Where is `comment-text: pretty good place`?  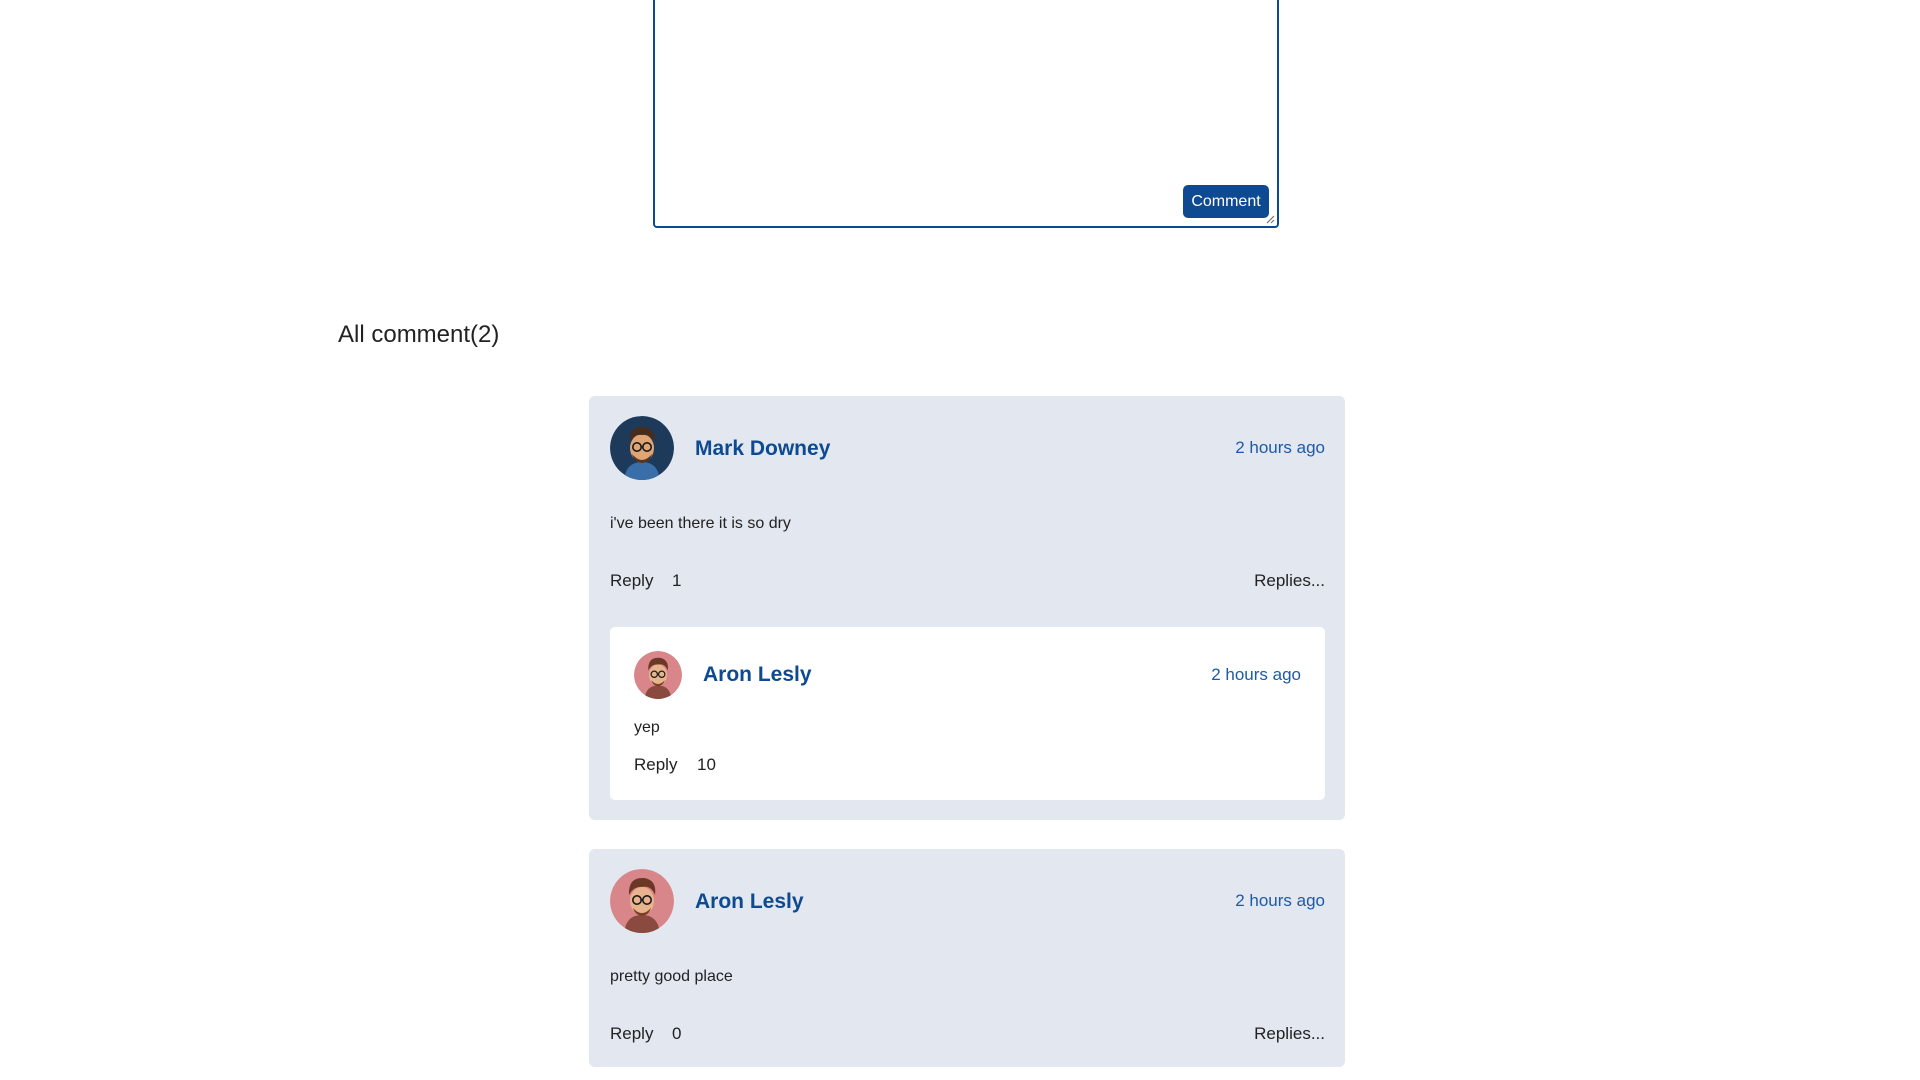 comment-text: pretty good place is located at coordinates (671, 976).